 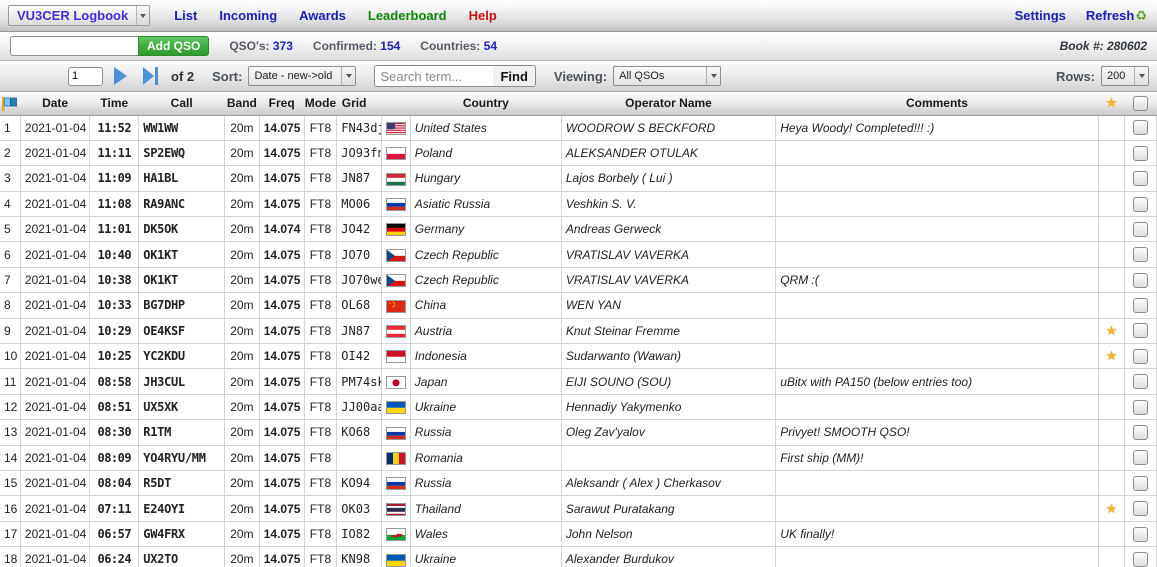 I want to click on cell-callsign: RA9ANC, so click(x=182, y=204).